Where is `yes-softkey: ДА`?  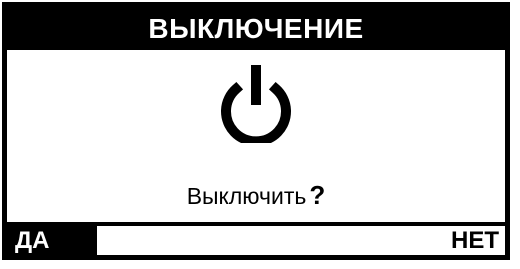 yes-softkey: ДА is located at coordinates (52, 240).